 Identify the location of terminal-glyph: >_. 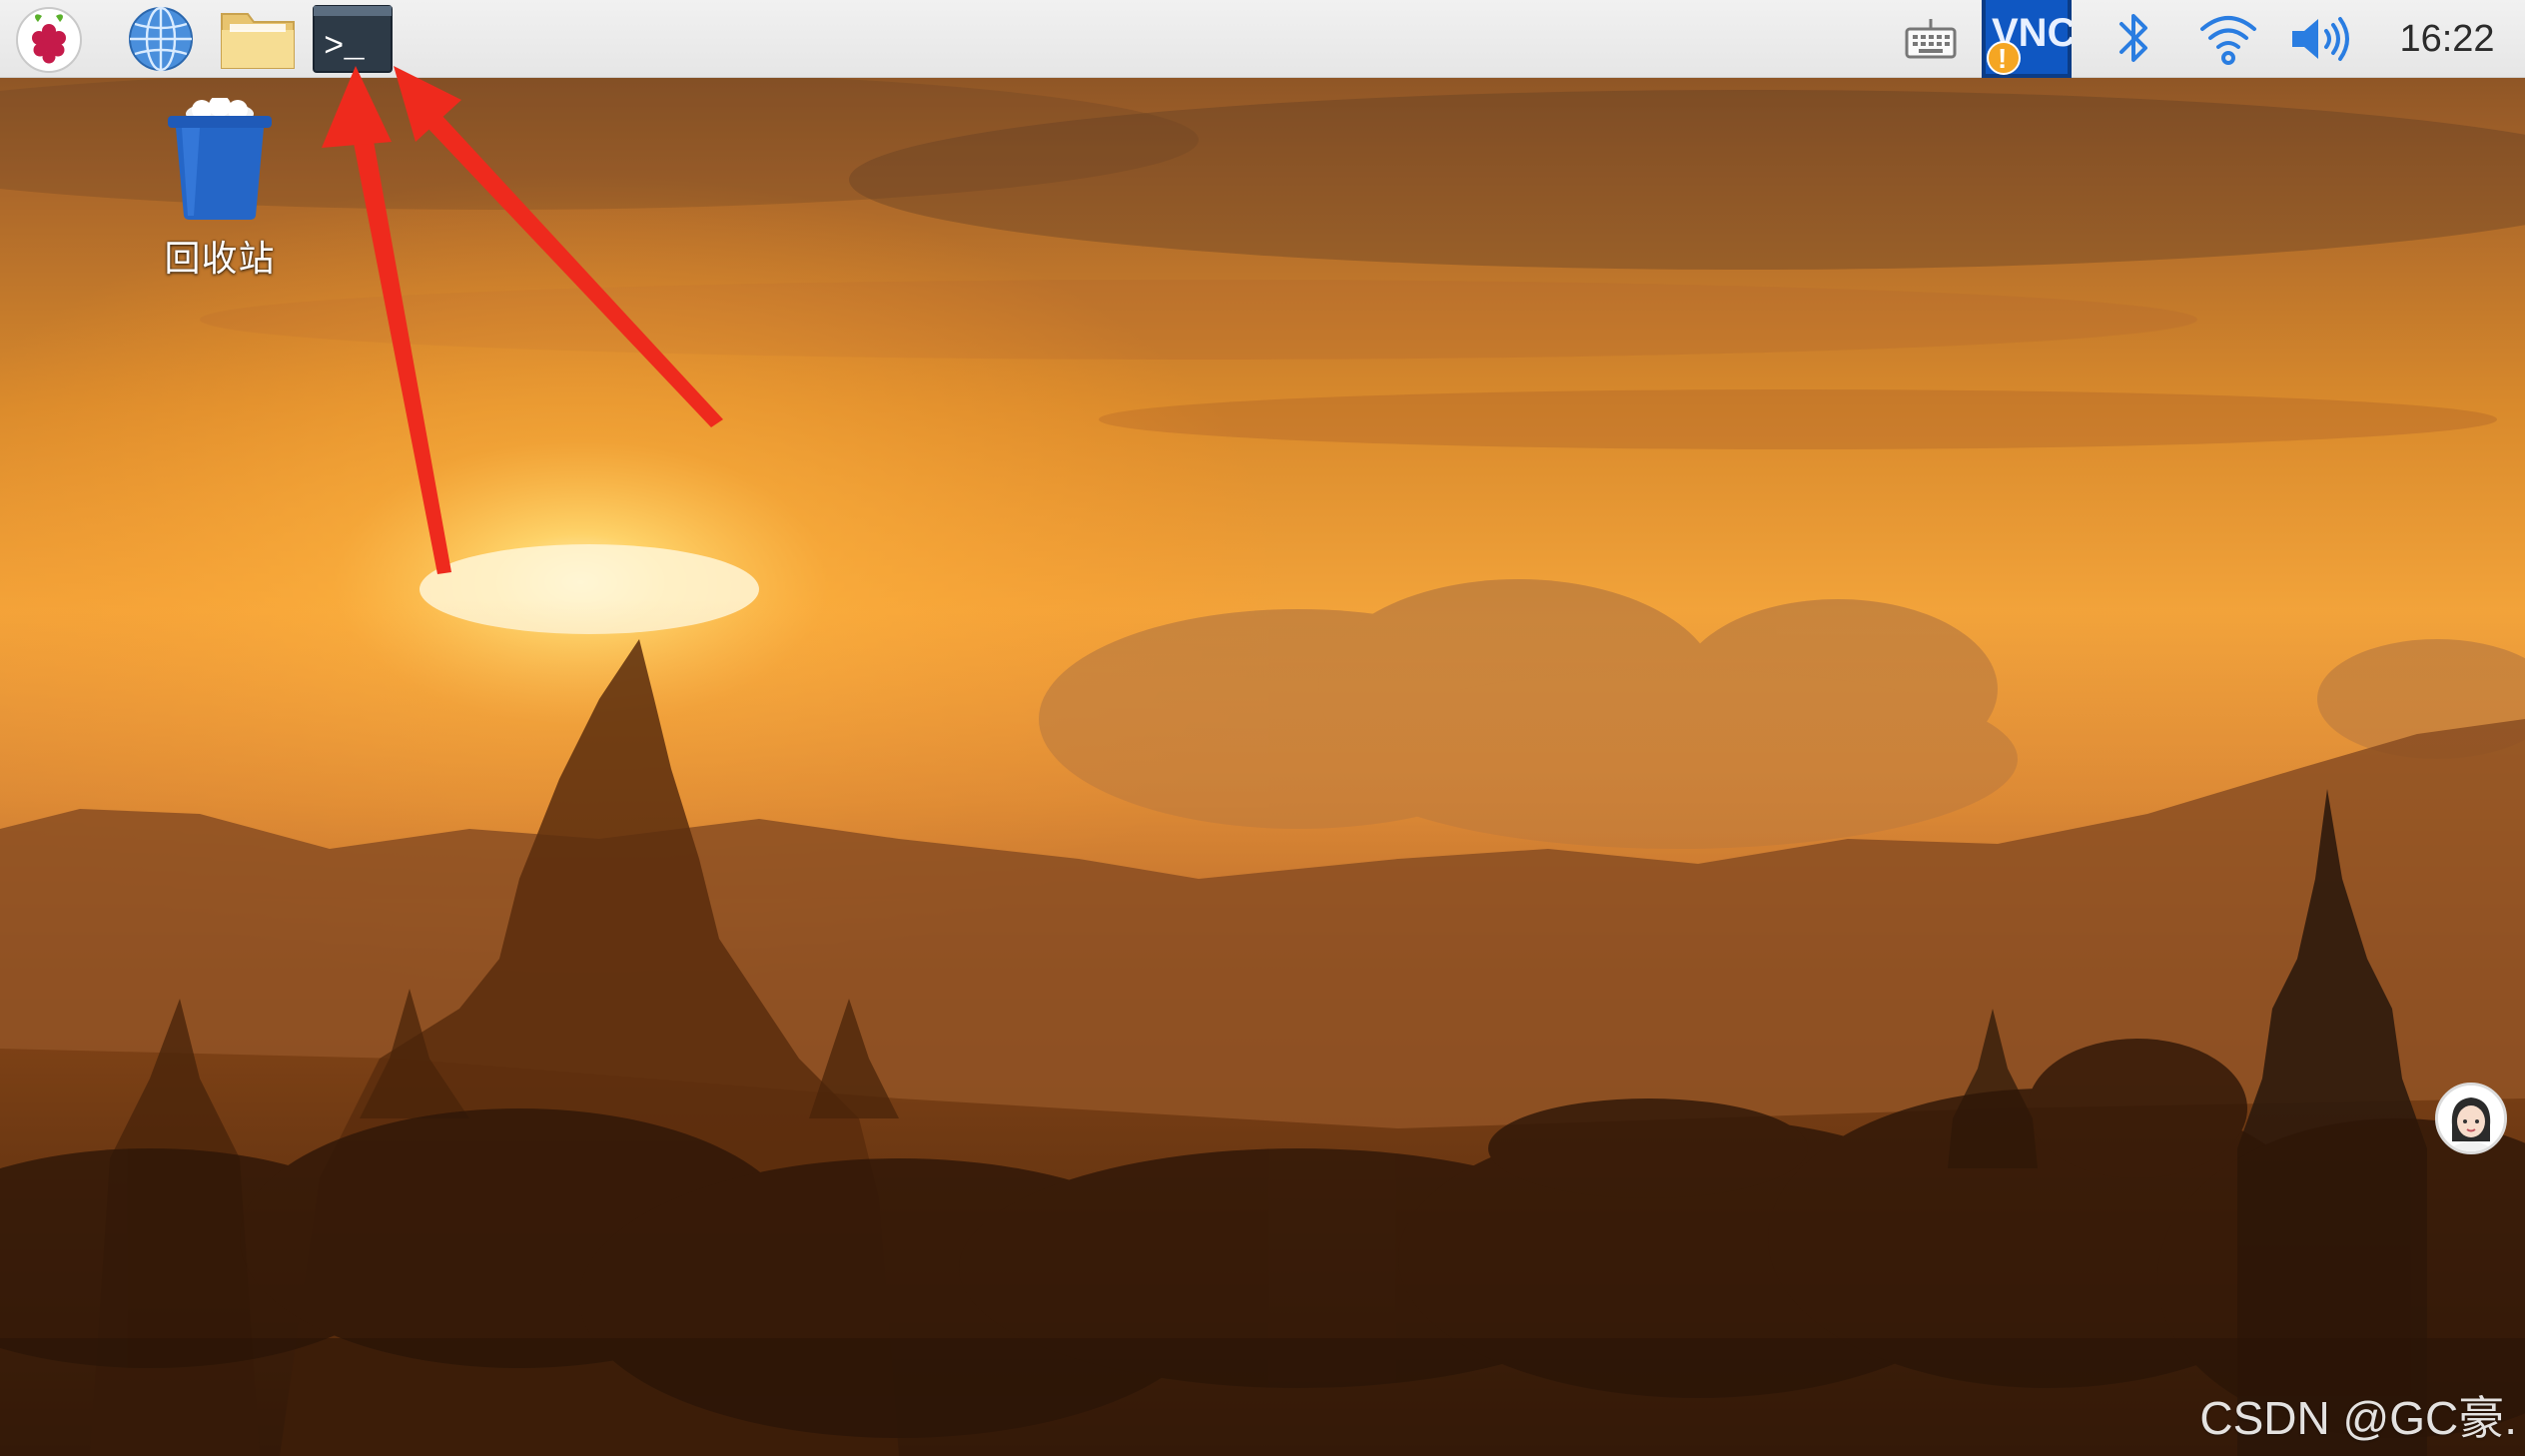
(344, 48).